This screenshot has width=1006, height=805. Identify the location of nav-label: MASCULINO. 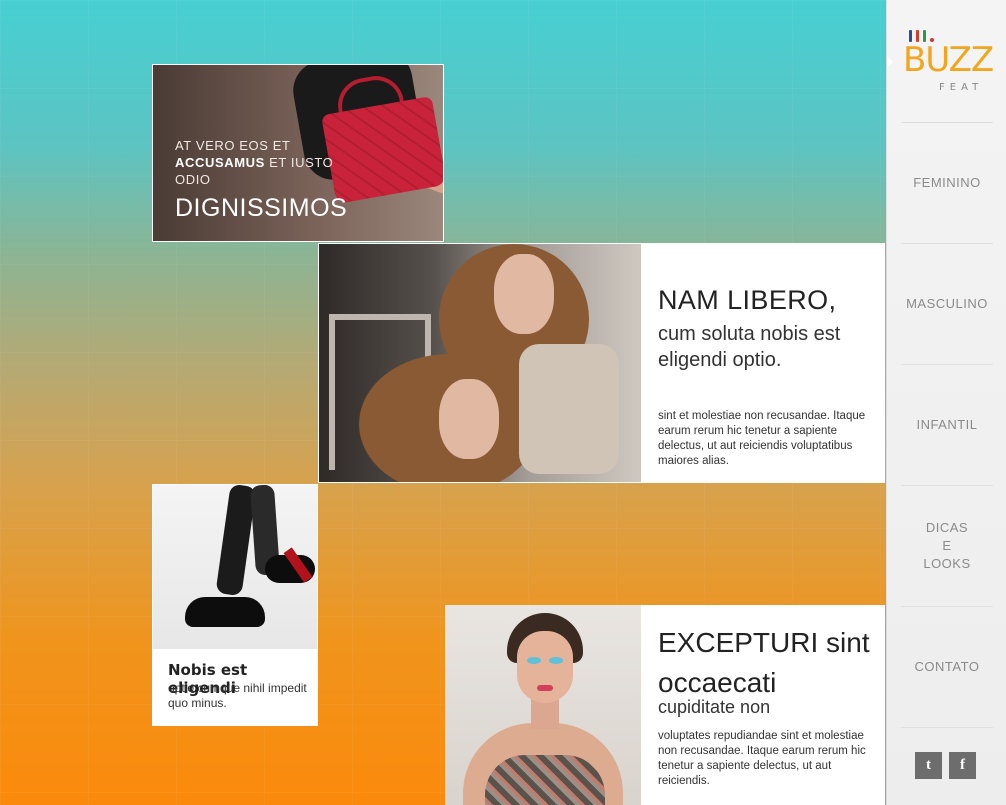
(947, 303).